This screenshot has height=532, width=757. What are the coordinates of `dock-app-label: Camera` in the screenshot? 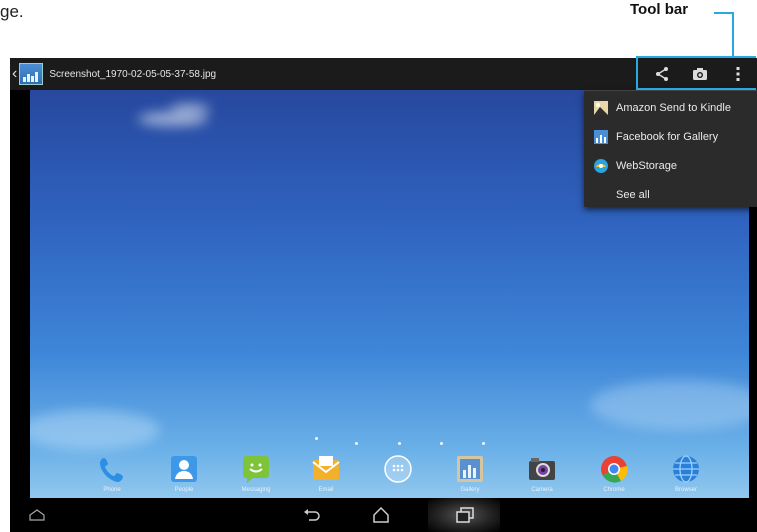 It's located at (542, 490).